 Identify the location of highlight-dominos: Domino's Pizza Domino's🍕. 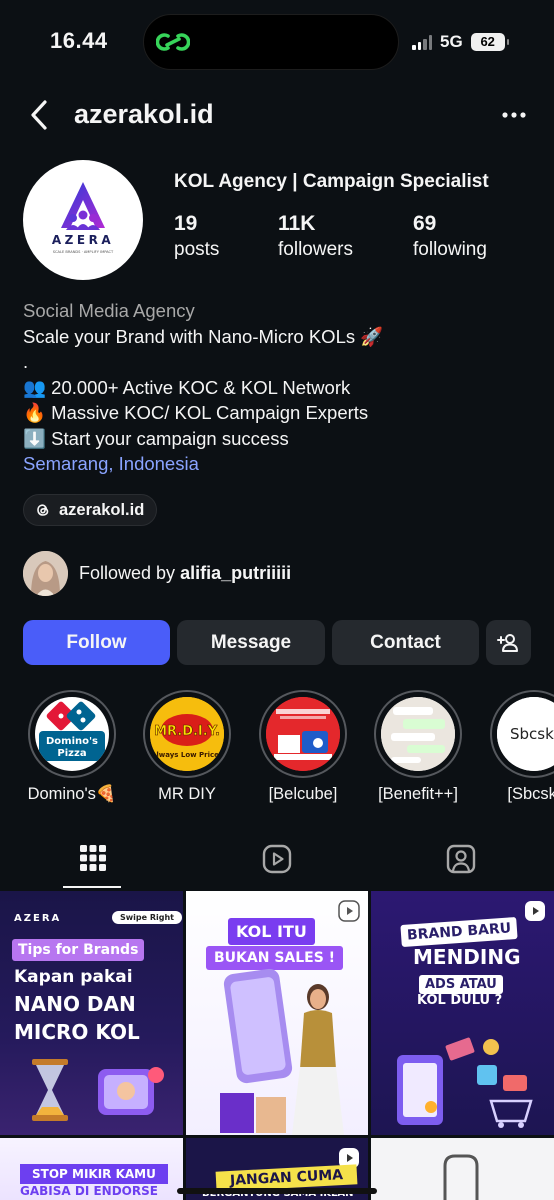
(72, 747).